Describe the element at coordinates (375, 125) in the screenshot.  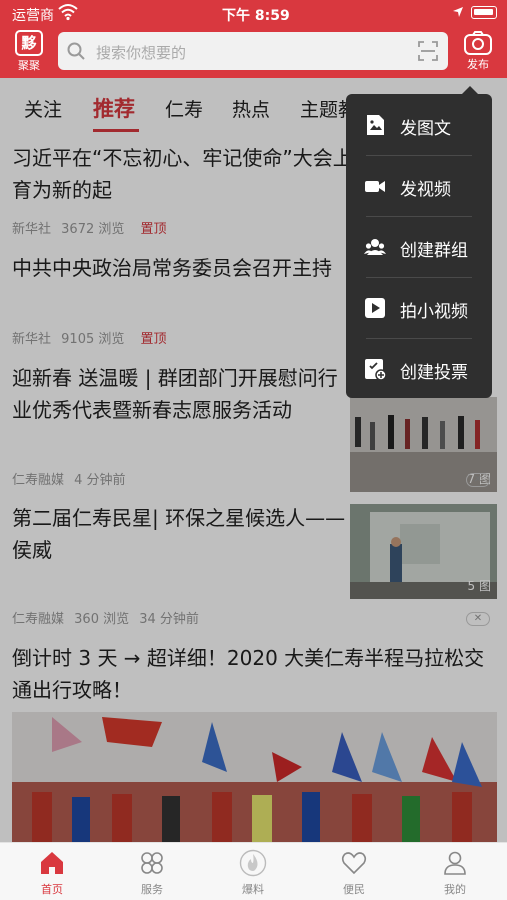
I see `image-text-icon` at that location.